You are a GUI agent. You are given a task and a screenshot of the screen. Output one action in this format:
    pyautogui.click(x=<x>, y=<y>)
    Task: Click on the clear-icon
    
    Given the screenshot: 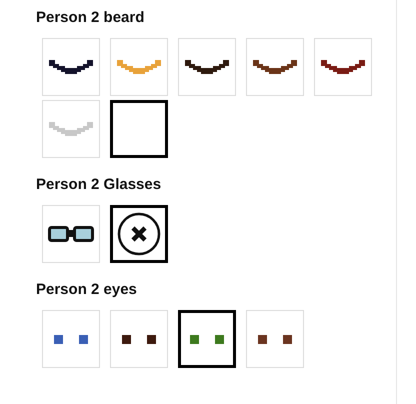 What is the action you would take?
    pyautogui.click(x=139, y=234)
    